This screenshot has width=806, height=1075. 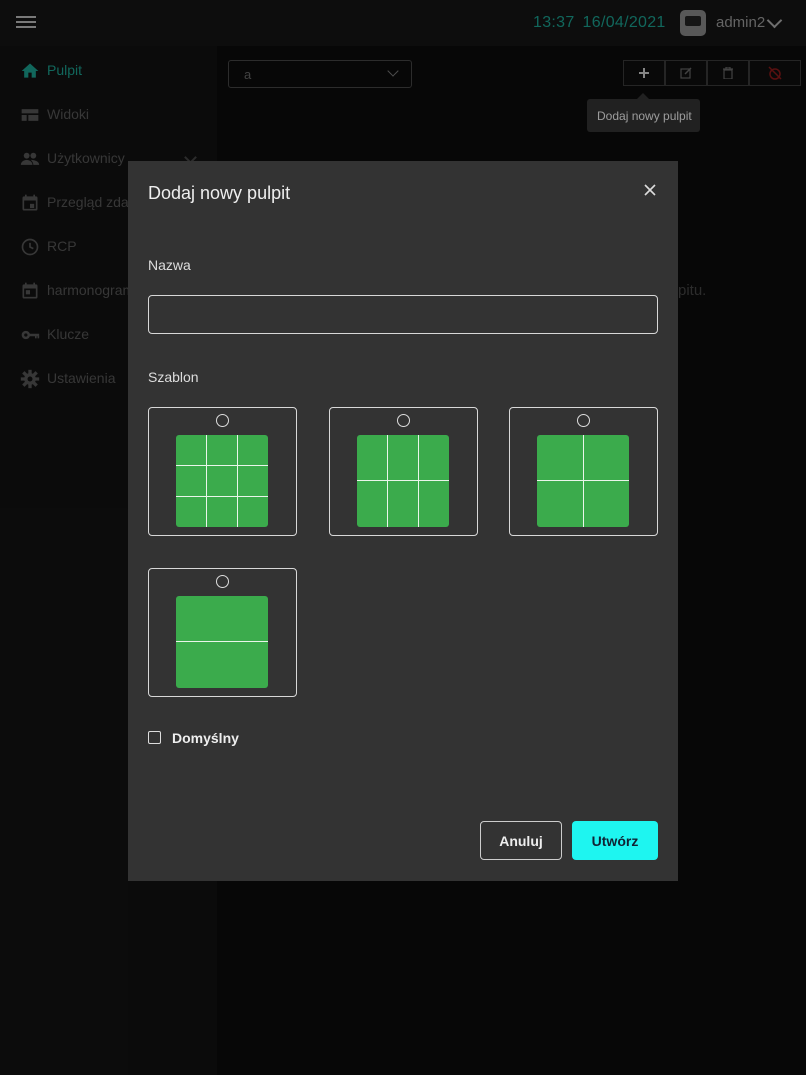 I want to click on template-option-3x3, so click(x=222, y=471).